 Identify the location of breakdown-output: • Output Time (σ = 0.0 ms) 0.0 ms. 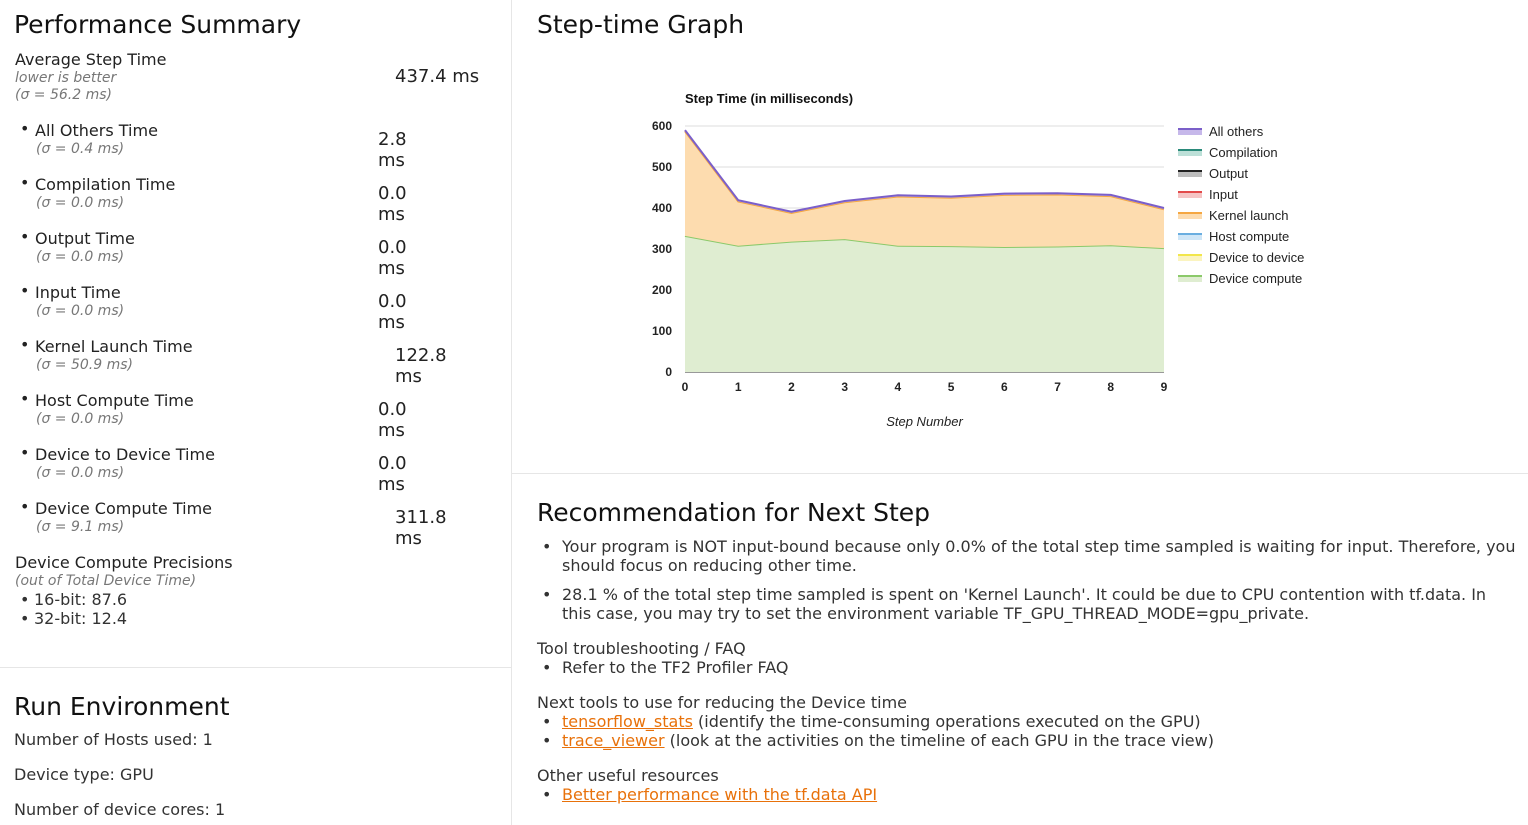
(213, 253).